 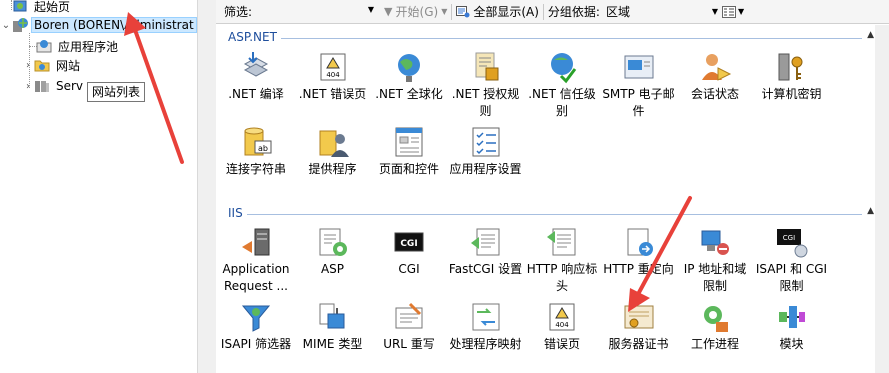 I want to click on group-header-aspnet: ASP.NET ▲, so click(x=546, y=37).